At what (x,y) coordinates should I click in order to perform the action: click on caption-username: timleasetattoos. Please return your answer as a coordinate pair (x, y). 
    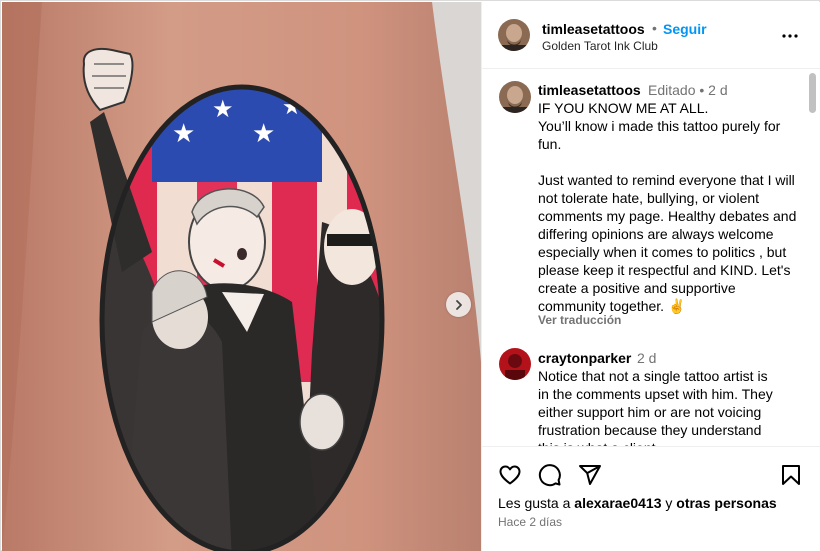
    Looking at the image, I should click on (589, 90).